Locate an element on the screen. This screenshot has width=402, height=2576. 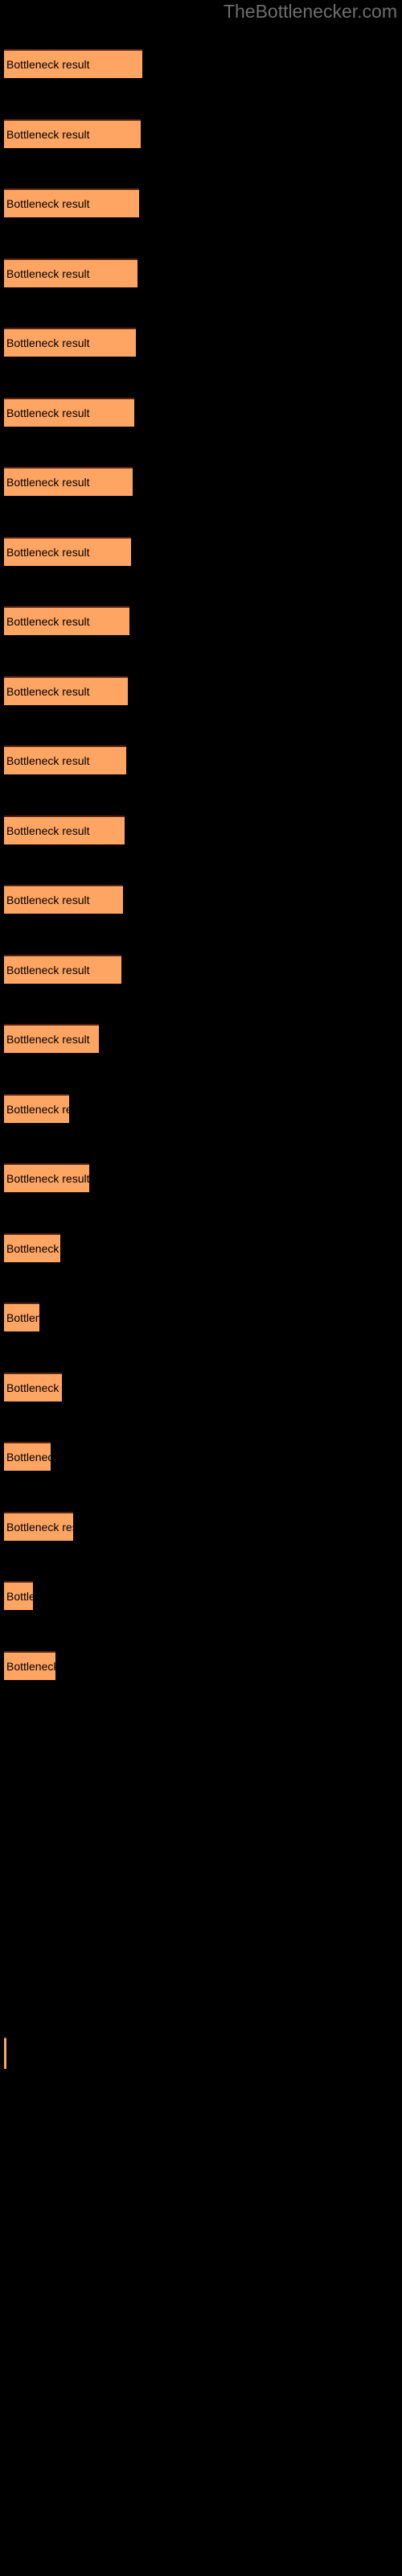
bar is located at coordinates (5, 2053).